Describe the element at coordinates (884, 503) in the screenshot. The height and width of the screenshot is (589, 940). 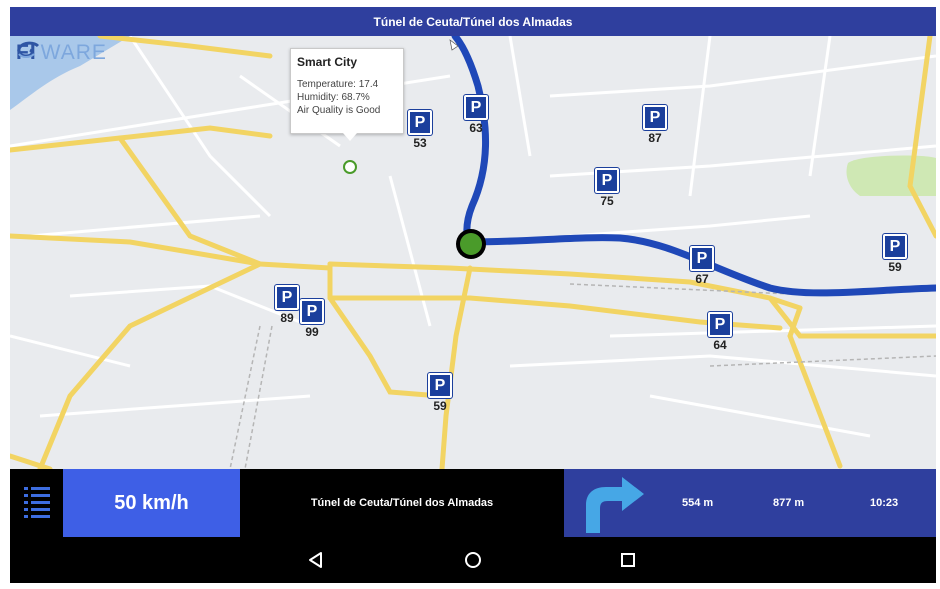
I see `arrival-time: 10:23` at that location.